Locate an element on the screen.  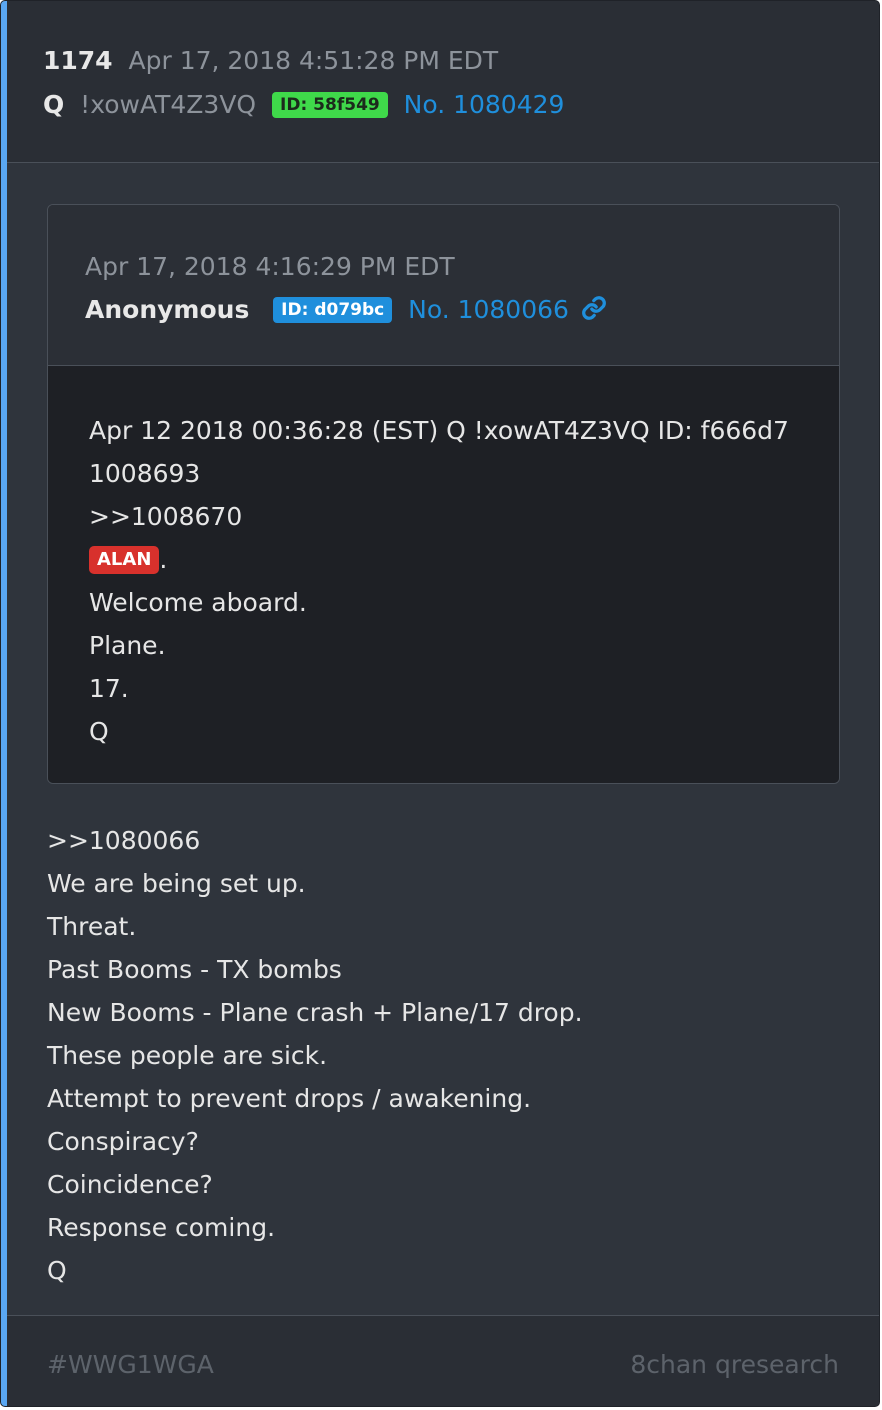
post-meta-line: 1174 Apr 17, 2018 4:51:28 PM EDT is located at coordinates (270, 61).